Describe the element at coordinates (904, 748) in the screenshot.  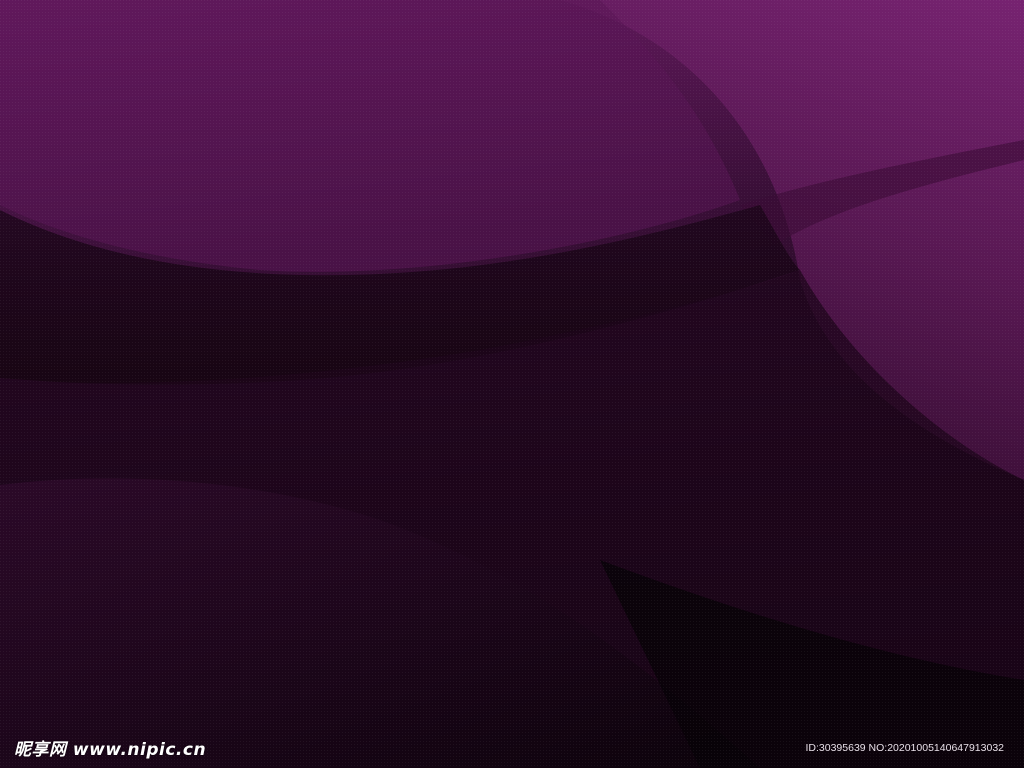
I see `watermark-id: ID:30395639 NO:20201005140647913032` at that location.